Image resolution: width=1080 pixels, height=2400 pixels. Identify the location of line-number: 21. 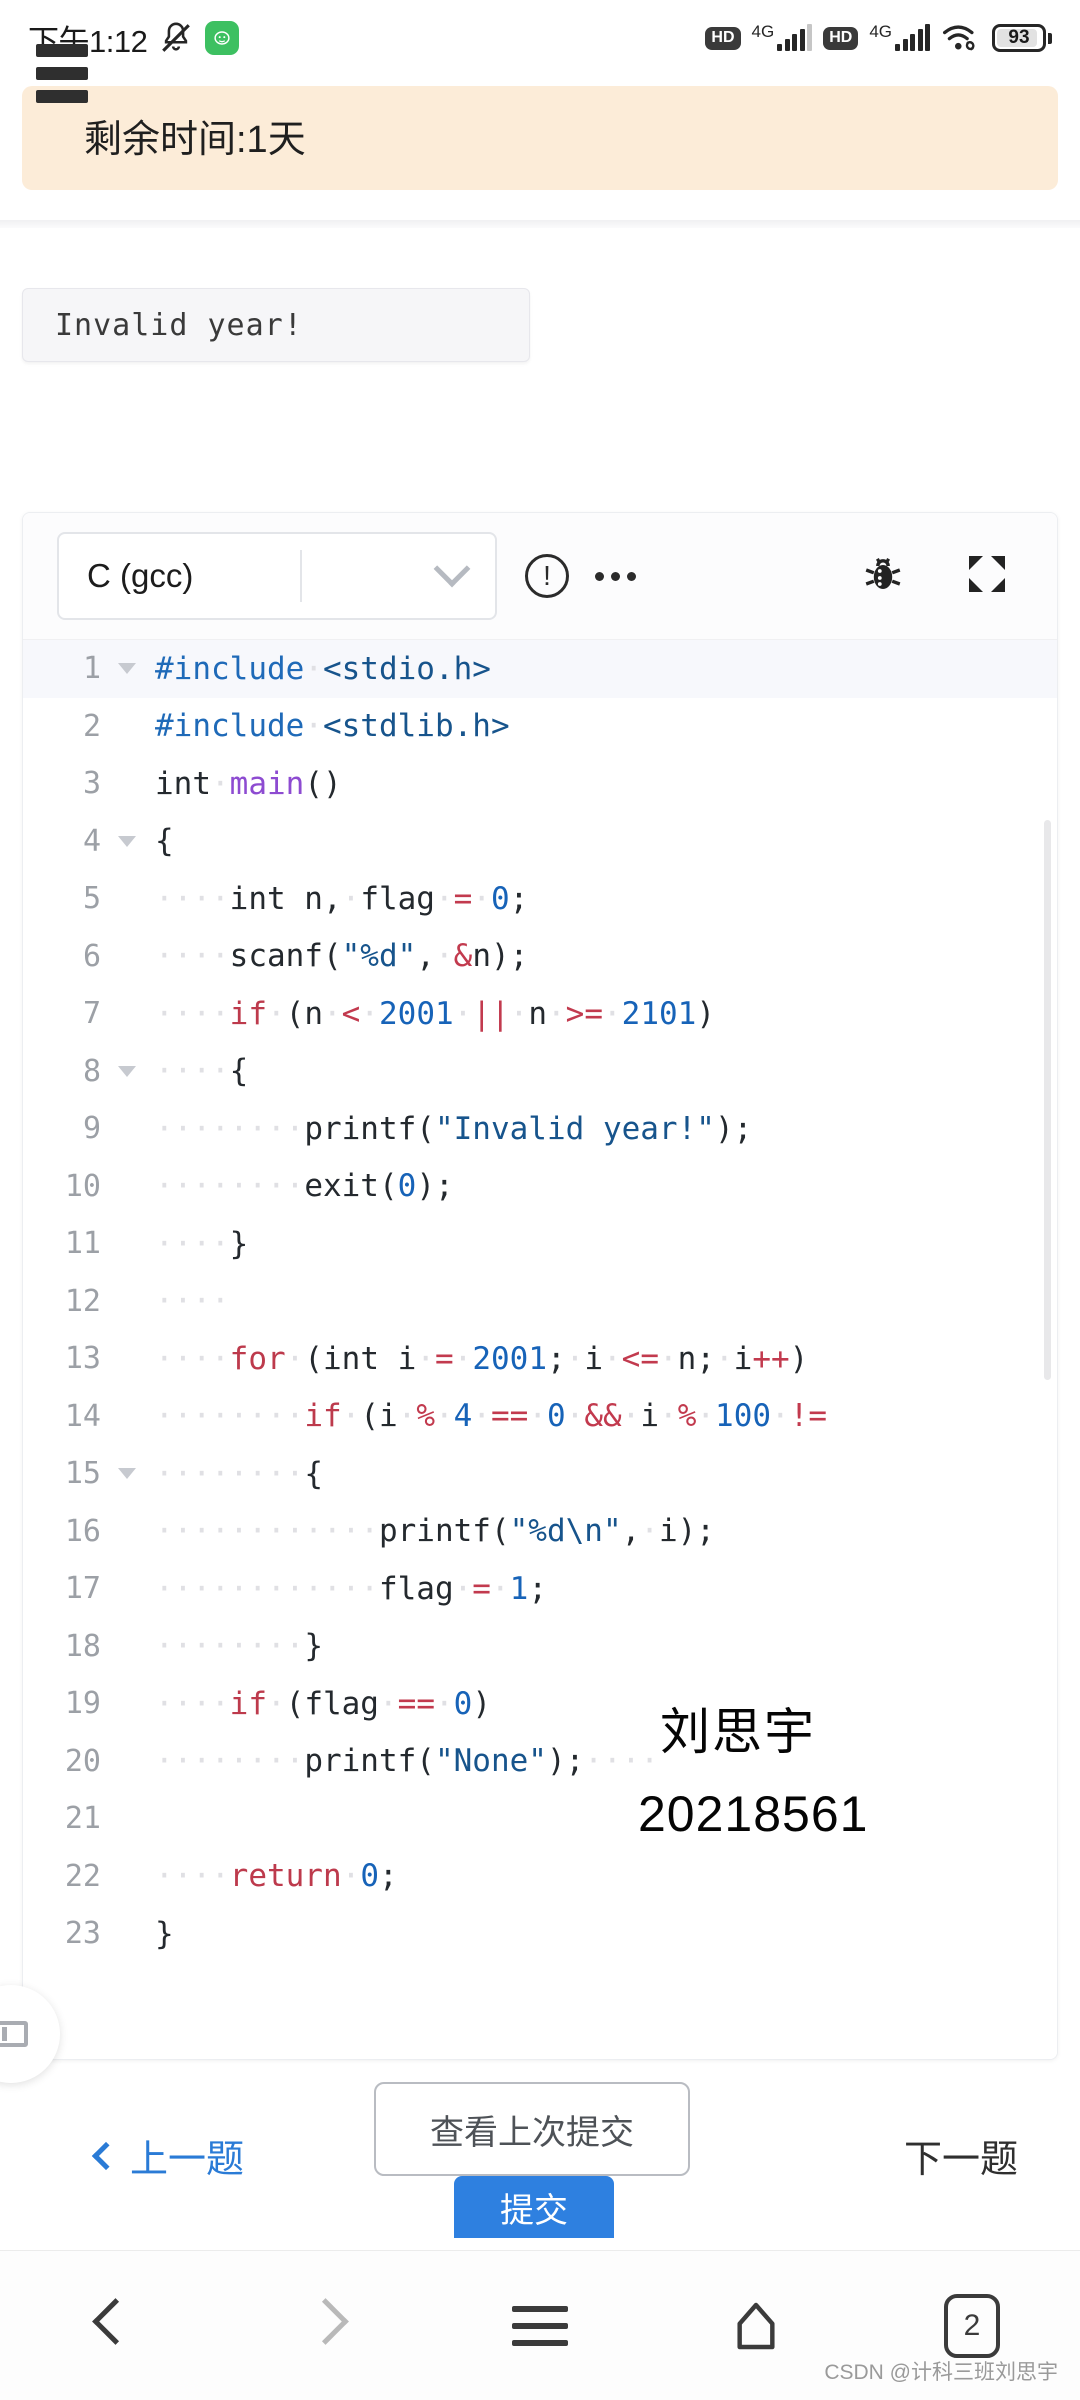
(82, 1819).